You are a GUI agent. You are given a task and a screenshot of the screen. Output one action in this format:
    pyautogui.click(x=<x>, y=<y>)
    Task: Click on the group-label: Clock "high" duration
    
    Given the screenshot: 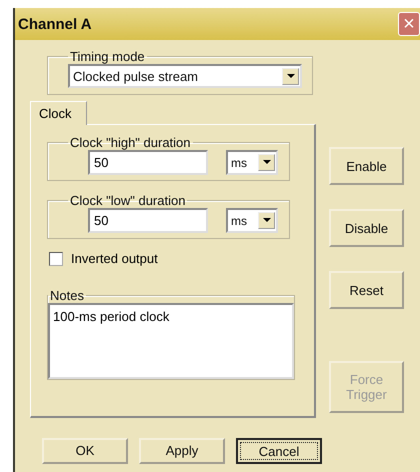 What is the action you would take?
    pyautogui.click(x=130, y=142)
    